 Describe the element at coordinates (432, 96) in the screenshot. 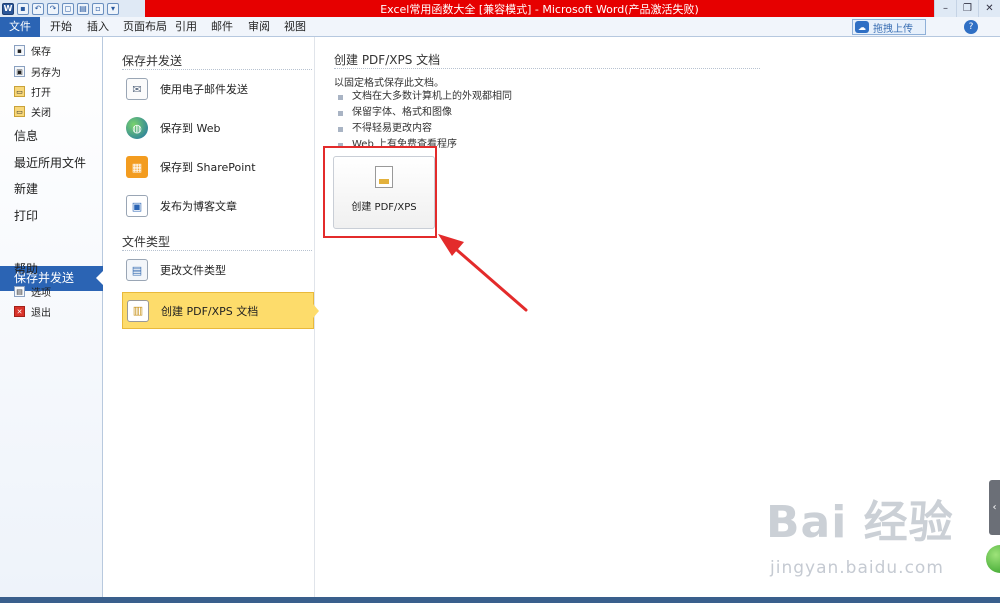

I see `bullet-text: 文档在大多数计算机上的外观都相同` at that location.